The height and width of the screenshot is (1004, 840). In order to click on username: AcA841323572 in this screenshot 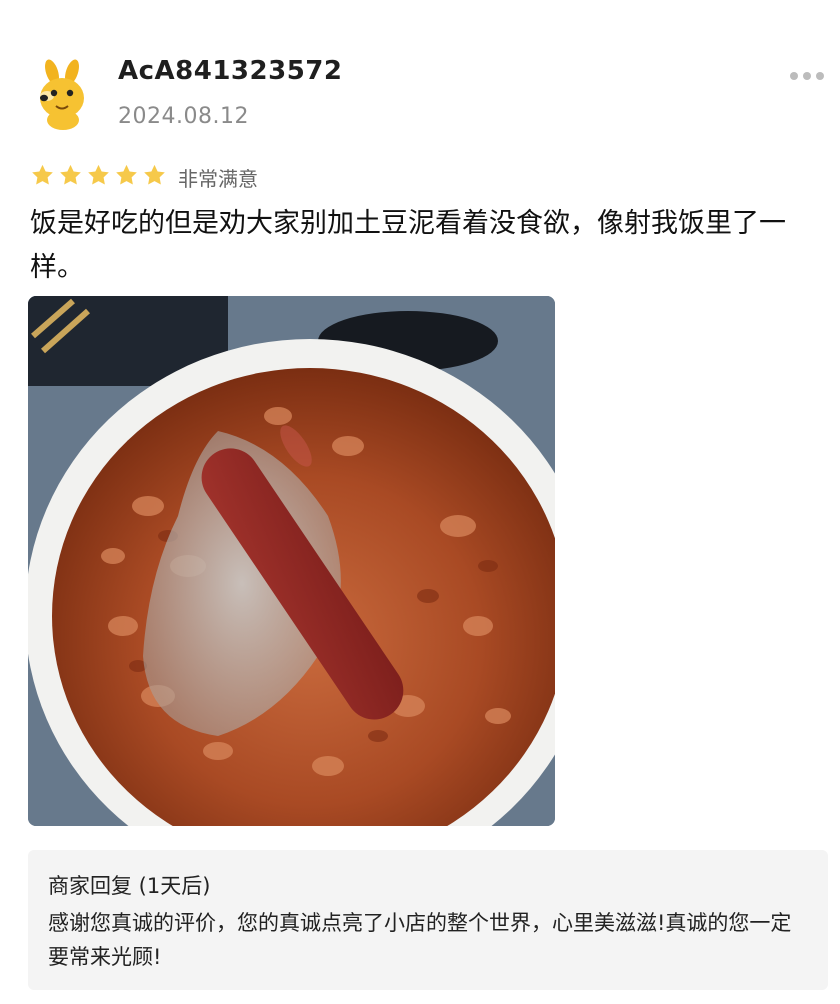, I will do `click(230, 71)`.